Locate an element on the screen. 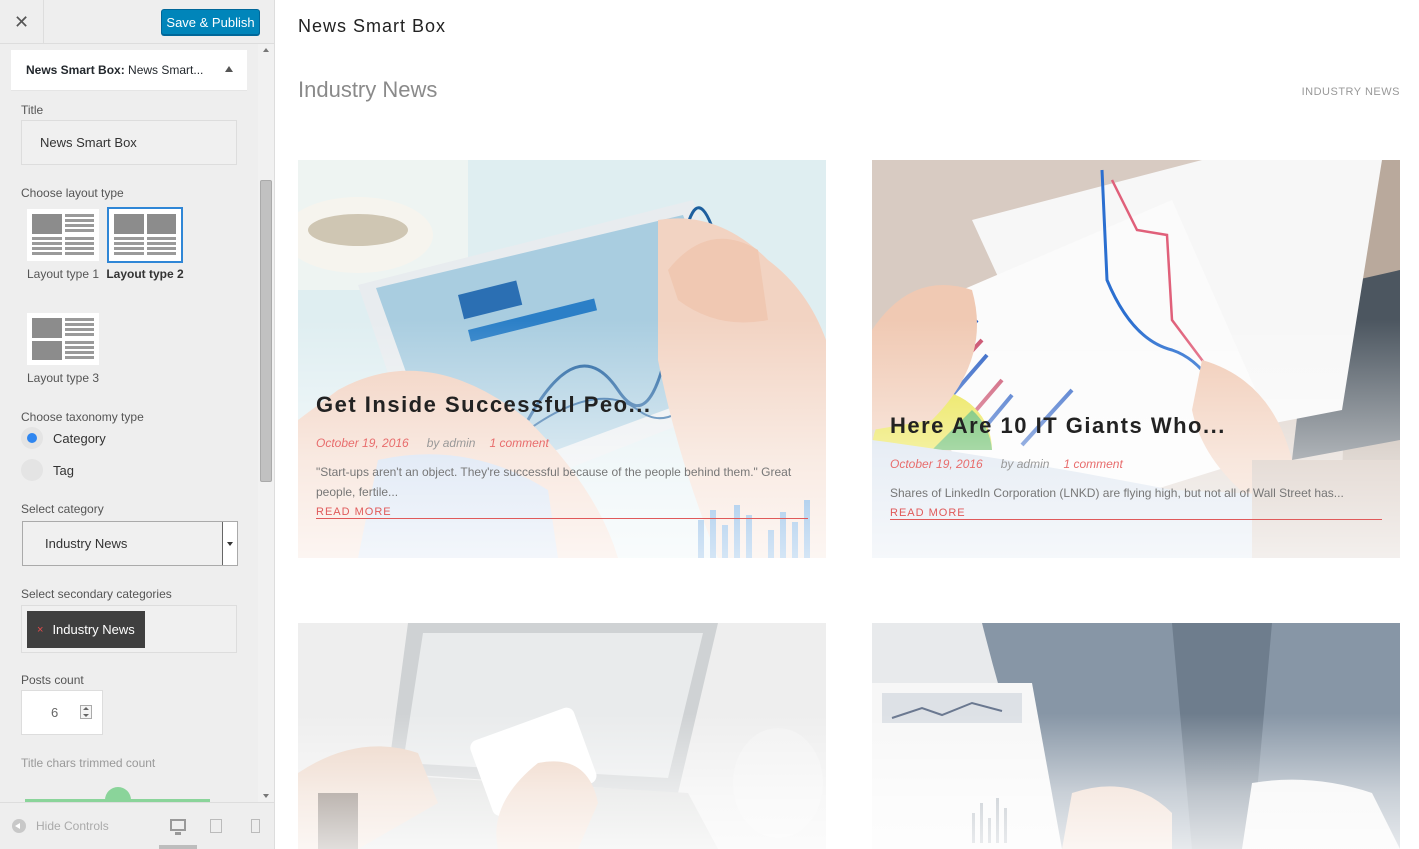  desktop-preview-icon is located at coordinates (178, 827).